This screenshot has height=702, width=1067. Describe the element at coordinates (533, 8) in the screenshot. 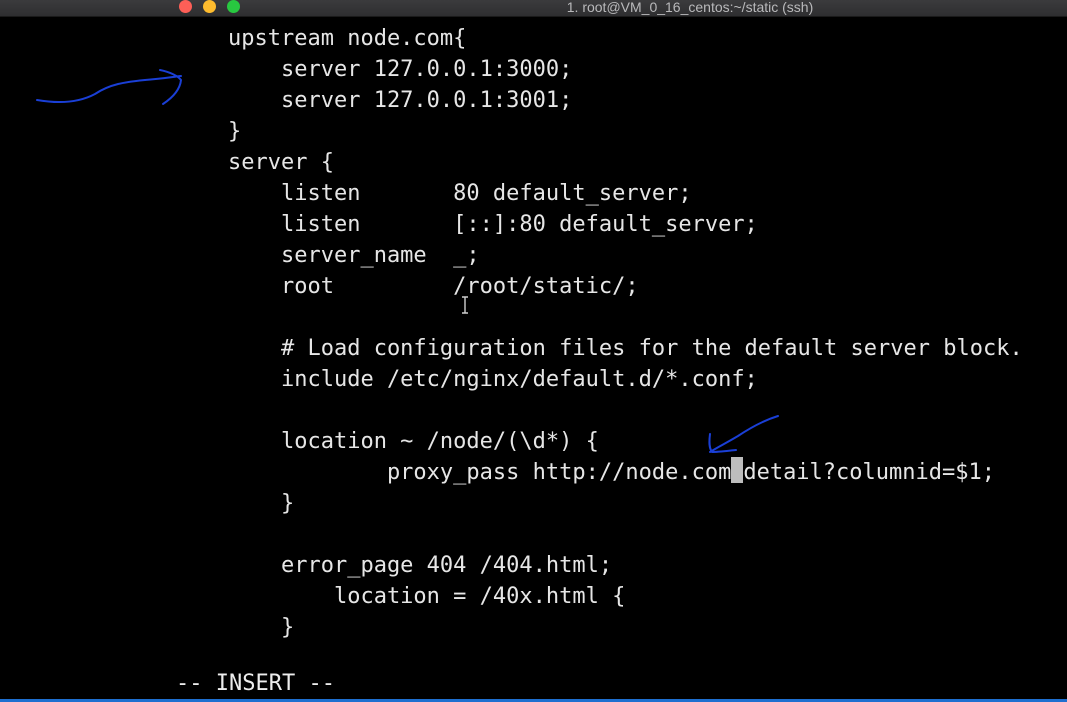

I see `title-bar: 1. root@VM_0_16_centos:~/static (ssh)` at that location.